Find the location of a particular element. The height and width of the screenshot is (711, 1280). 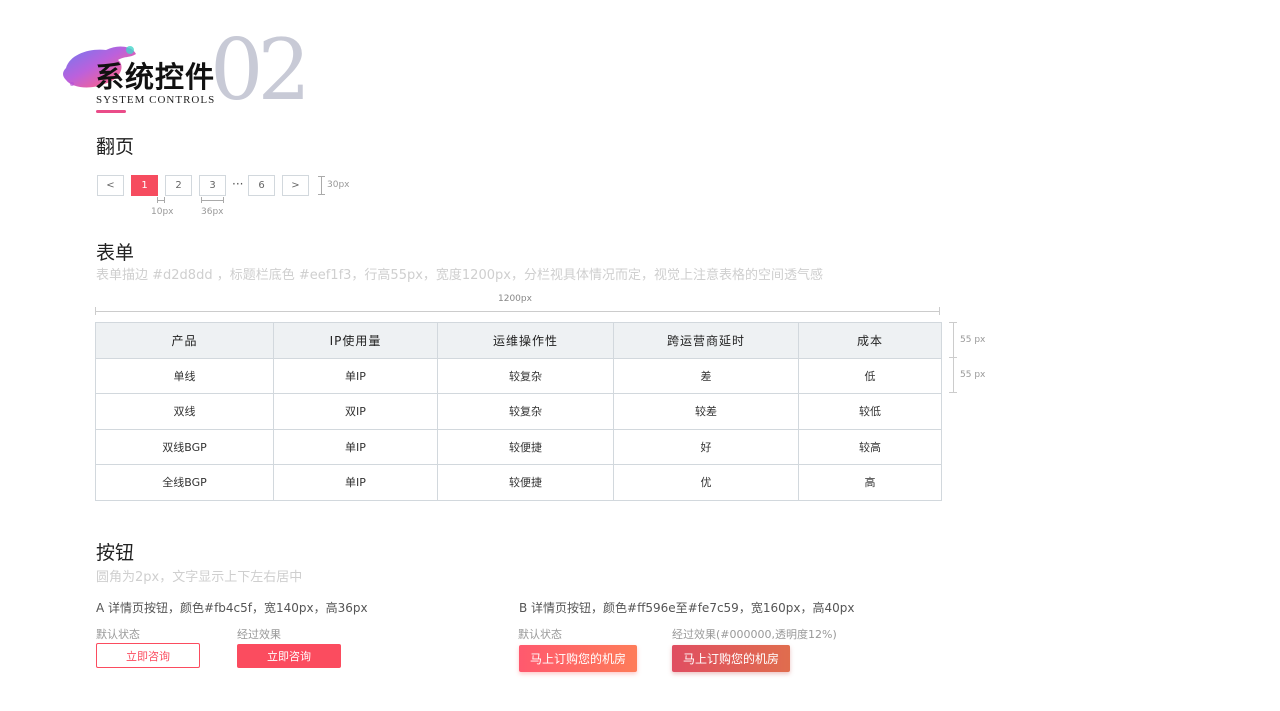

table-header-cell: 跨运营商延时 is located at coordinates (706, 340).